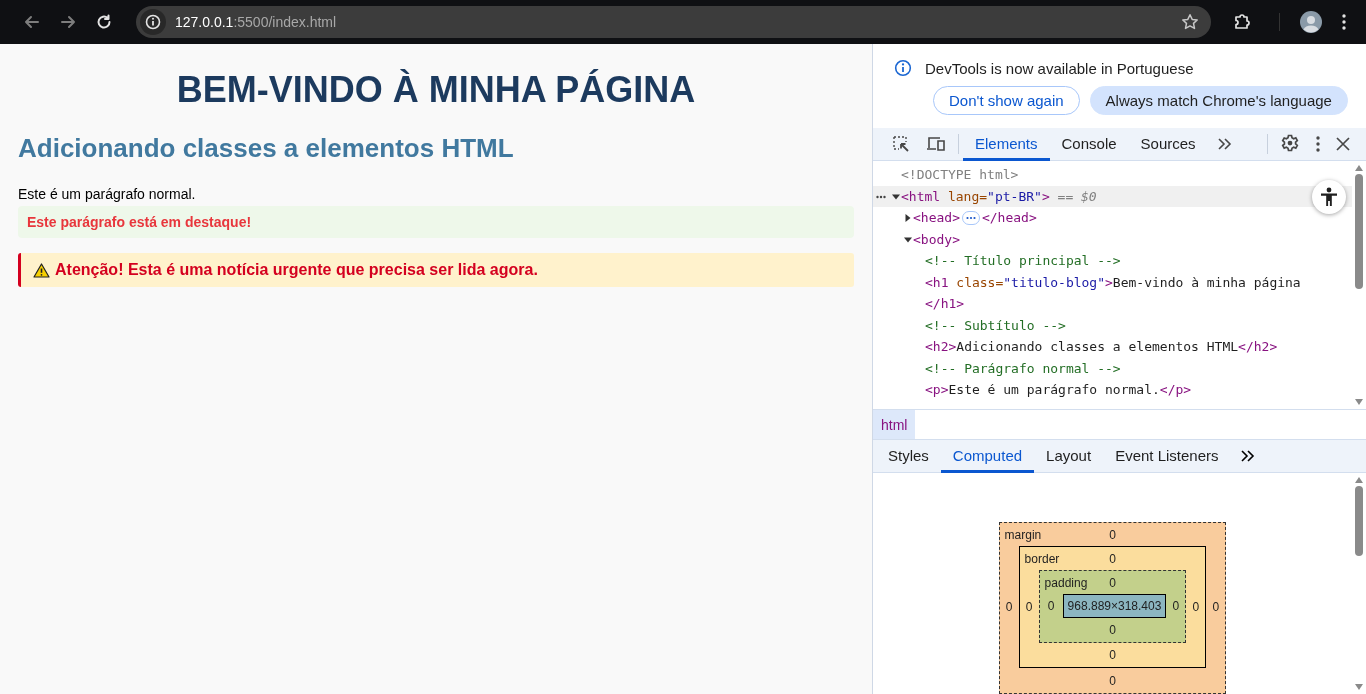  Describe the element at coordinates (1023, 368) in the screenshot. I see `code-line: <!-- Parágrafo normal -->` at that location.